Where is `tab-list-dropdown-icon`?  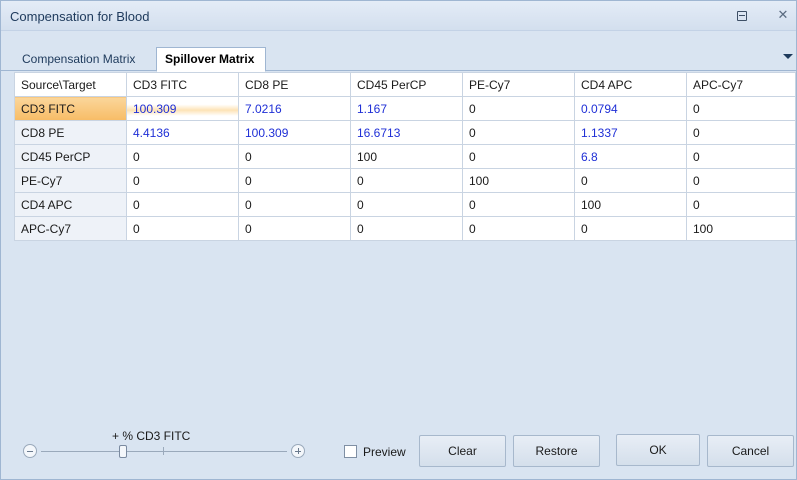
tab-list-dropdown-icon is located at coordinates (788, 56).